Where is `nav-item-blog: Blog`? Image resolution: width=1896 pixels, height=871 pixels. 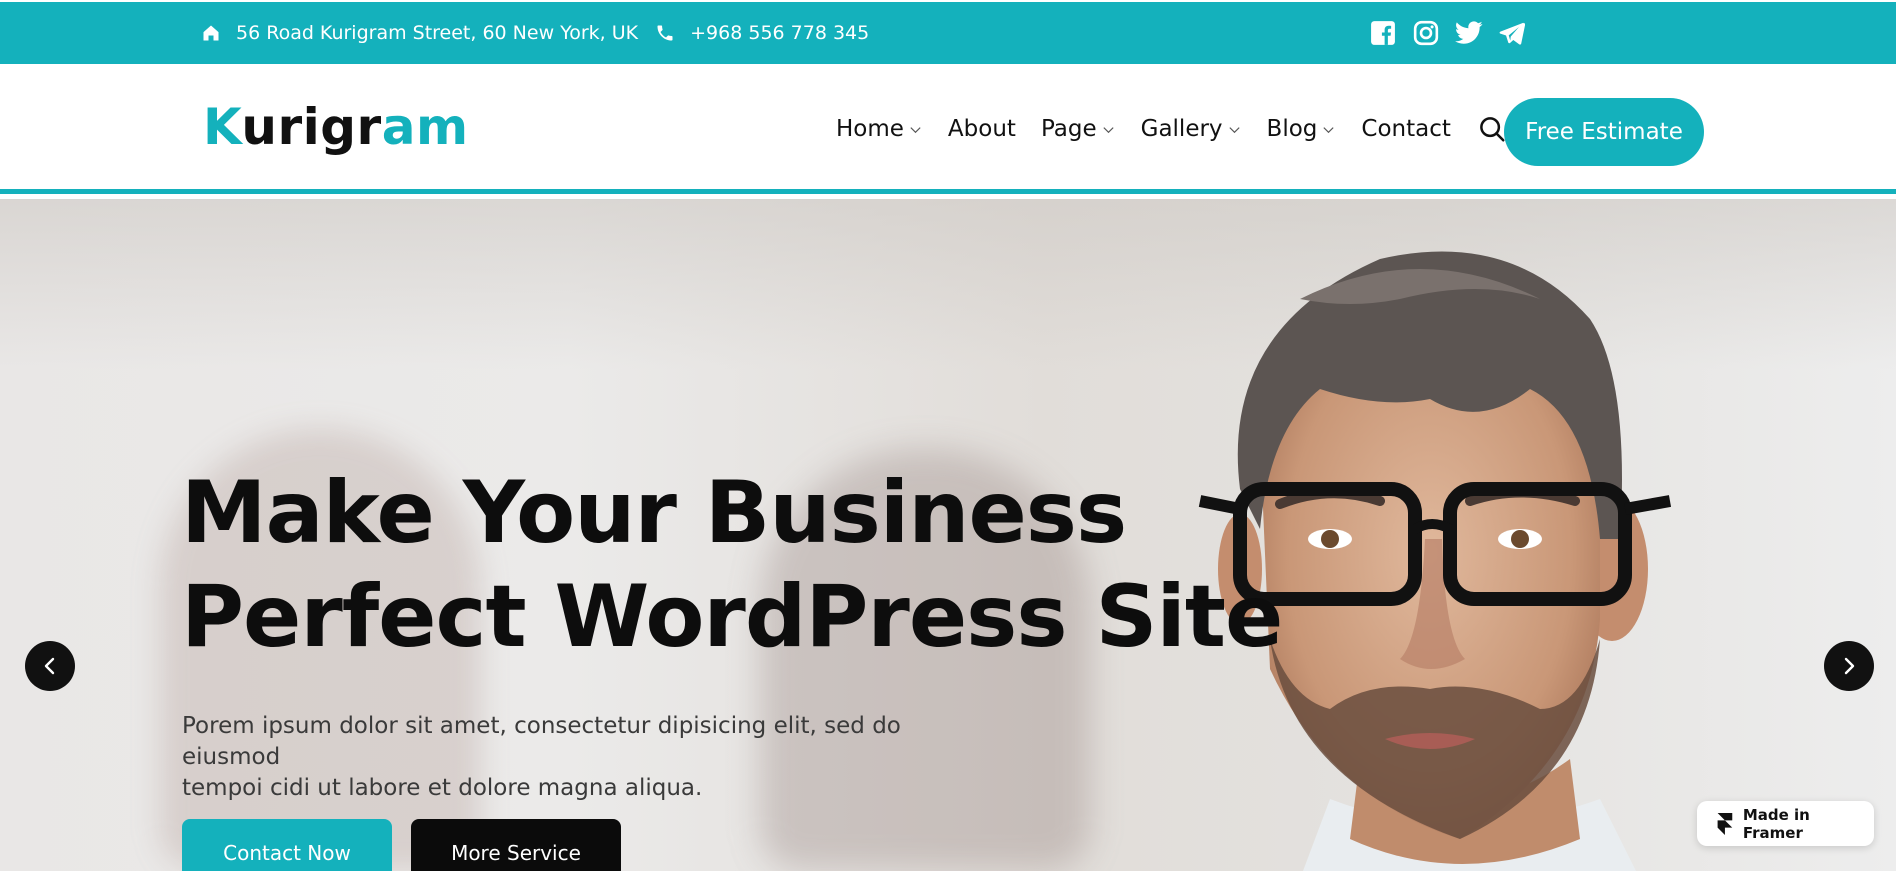 nav-item-blog: Blog is located at coordinates (1302, 129).